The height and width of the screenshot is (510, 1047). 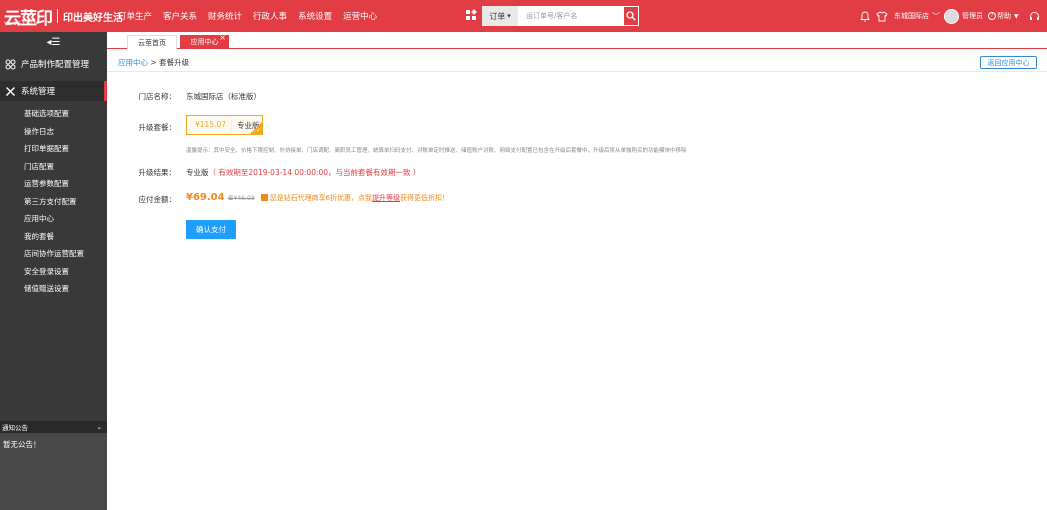 I want to click on breadcrumb: 应用中心 > 套餐升级, so click(x=153, y=62).